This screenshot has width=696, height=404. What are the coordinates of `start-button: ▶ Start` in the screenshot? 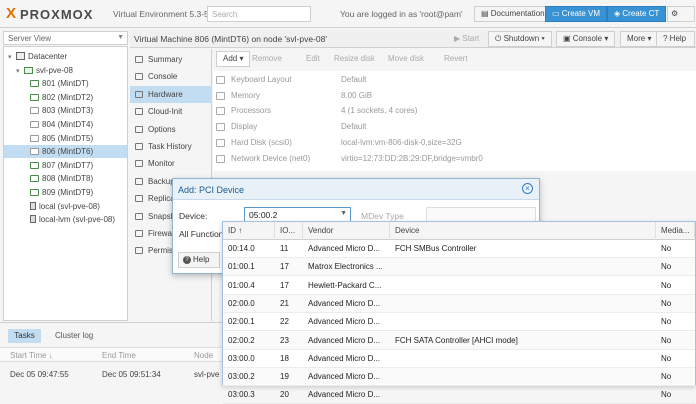 It's located at (466, 39).